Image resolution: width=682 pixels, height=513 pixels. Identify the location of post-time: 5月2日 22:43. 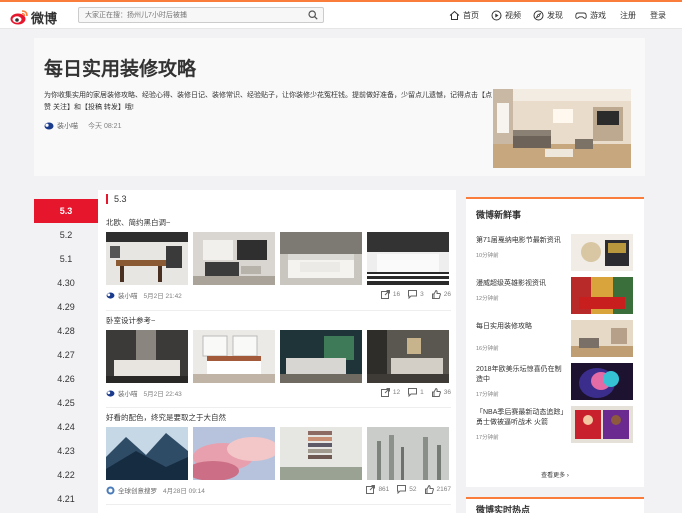
(162, 394).